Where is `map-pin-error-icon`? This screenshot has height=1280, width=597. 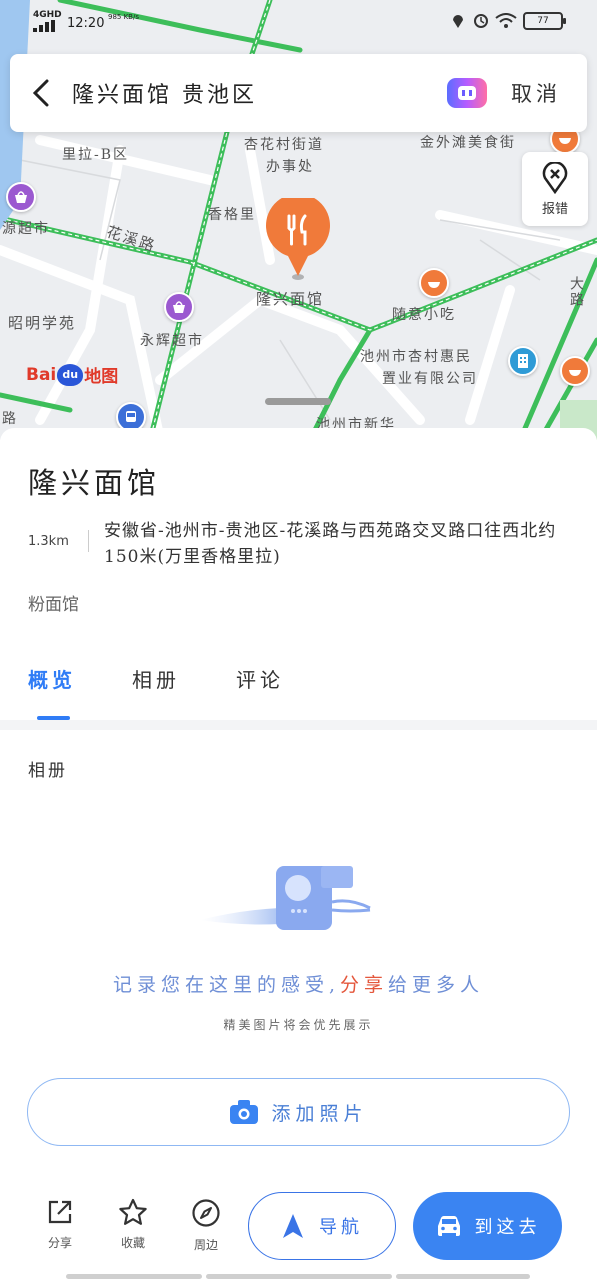
map-pin-error-icon is located at coordinates (555, 177).